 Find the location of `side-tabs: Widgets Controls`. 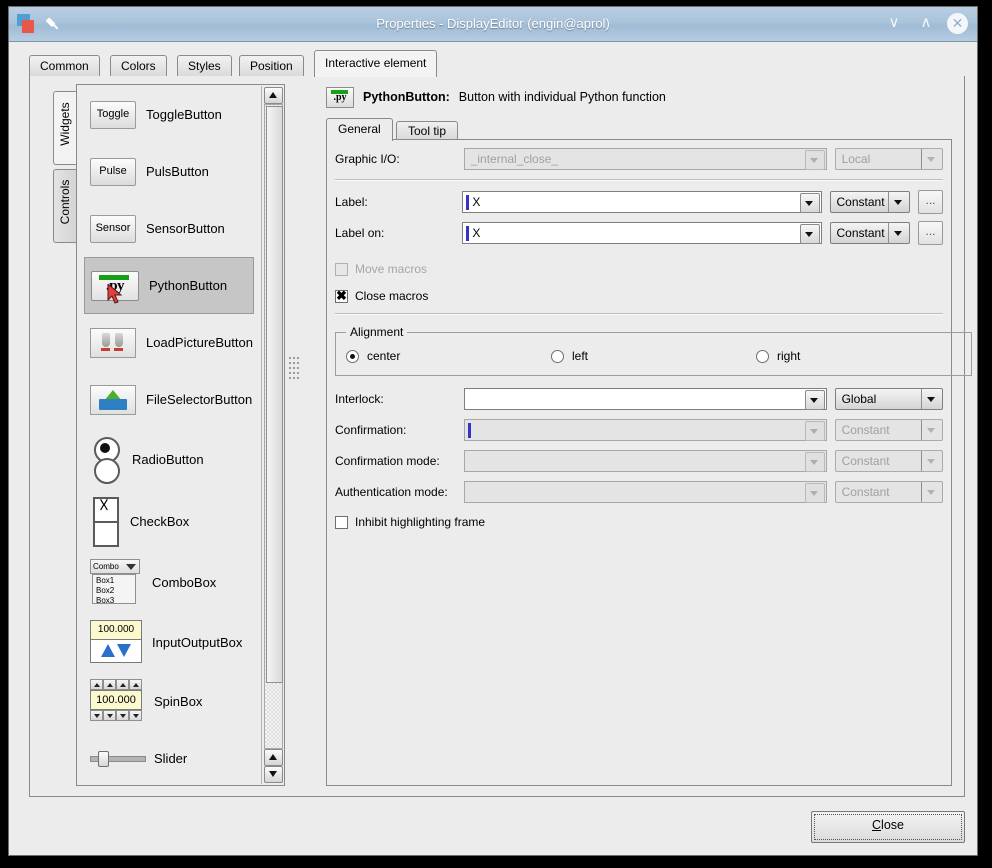

side-tabs: Widgets Controls is located at coordinates (65, 169).